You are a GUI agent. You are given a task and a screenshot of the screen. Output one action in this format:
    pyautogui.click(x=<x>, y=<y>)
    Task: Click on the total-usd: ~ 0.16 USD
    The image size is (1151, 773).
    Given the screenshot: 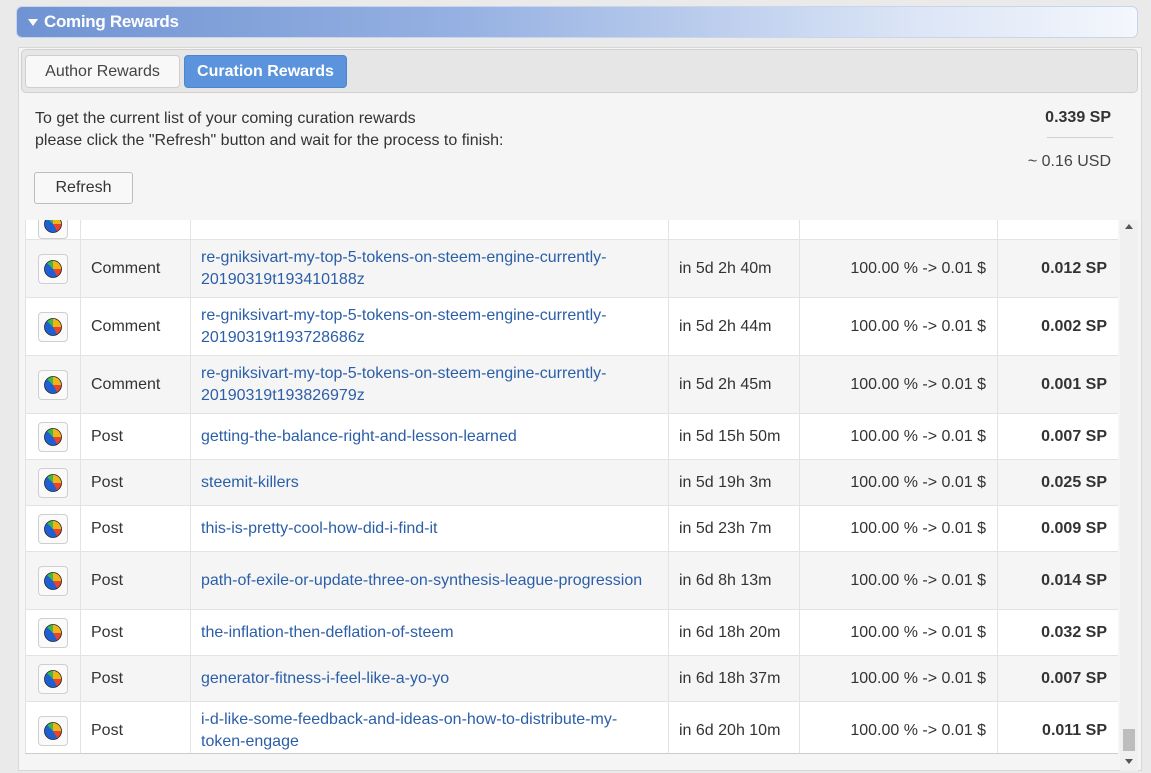 What is the action you would take?
    pyautogui.click(x=1069, y=161)
    